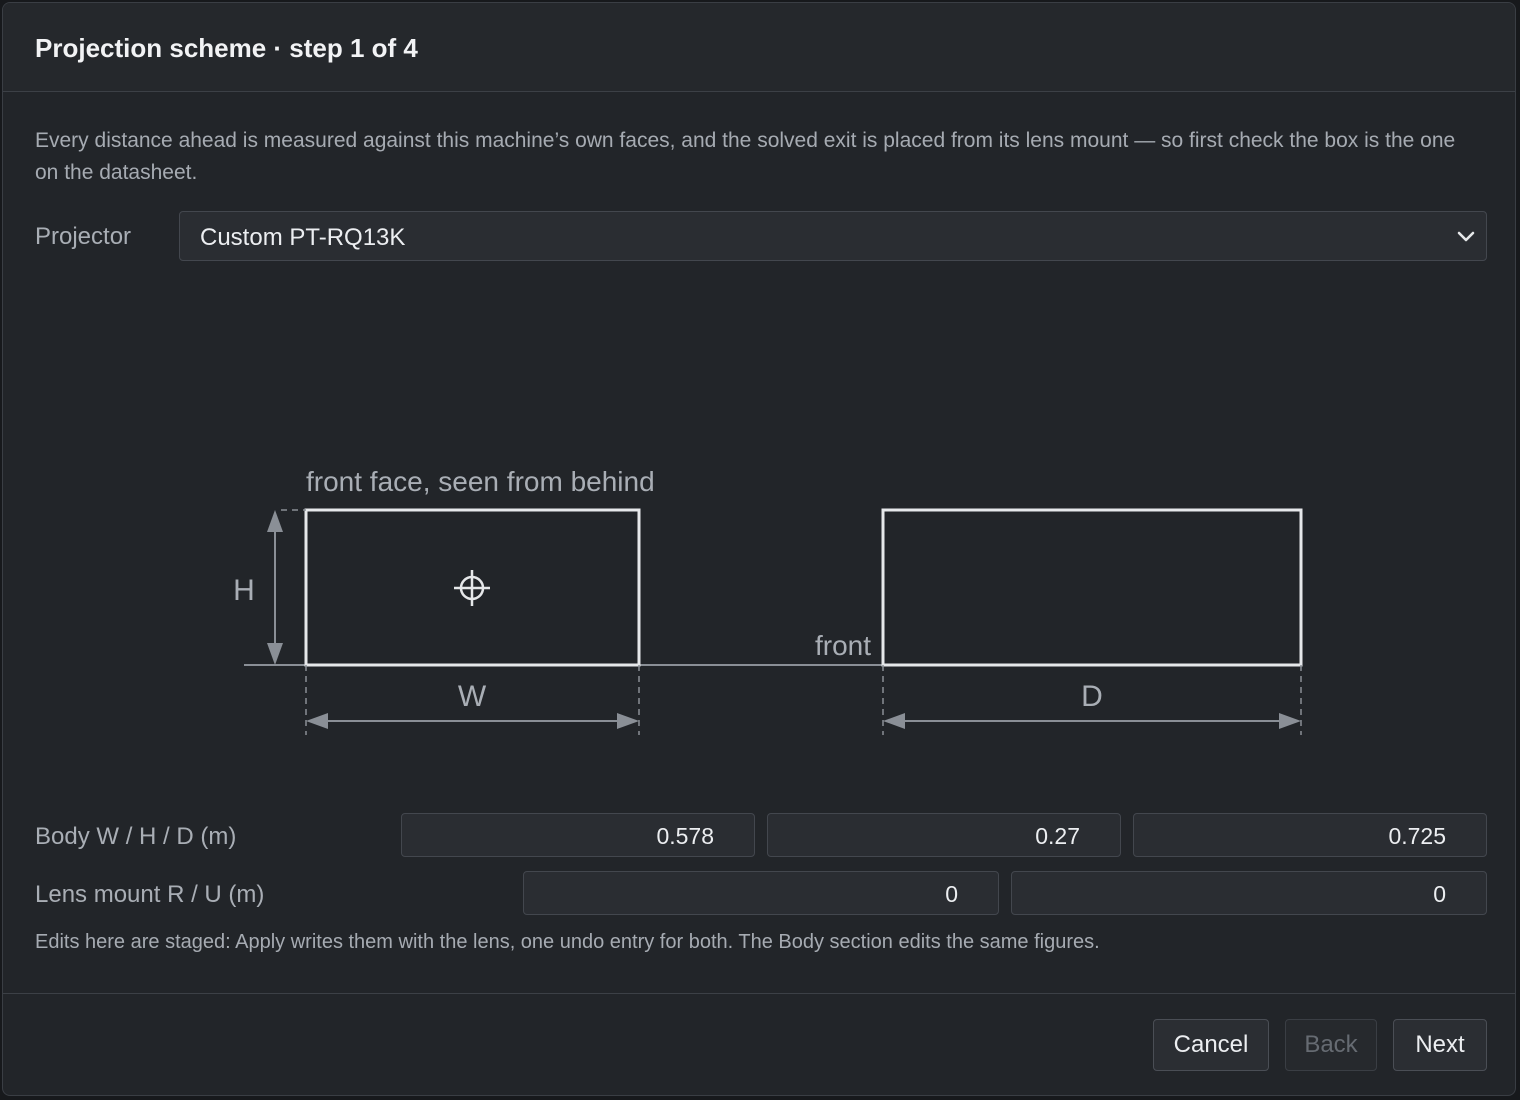 This screenshot has height=1100, width=1520. What do you see at coordinates (1331, 1045) in the screenshot?
I see `back-button: Back` at bounding box center [1331, 1045].